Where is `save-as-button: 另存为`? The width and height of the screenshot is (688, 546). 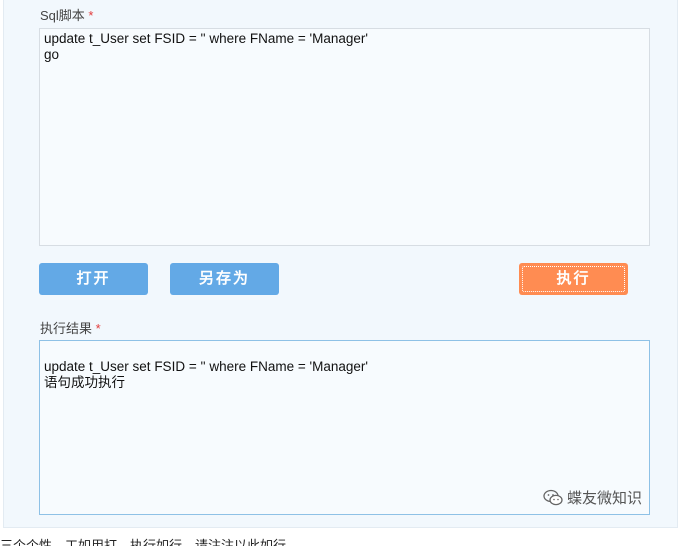
save-as-button: 另存为 is located at coordinates (224, 279).